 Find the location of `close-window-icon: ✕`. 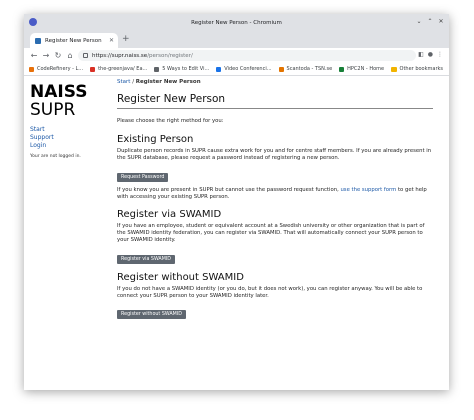

close-window-icon: ✕ is located at coordinates (441, 22).